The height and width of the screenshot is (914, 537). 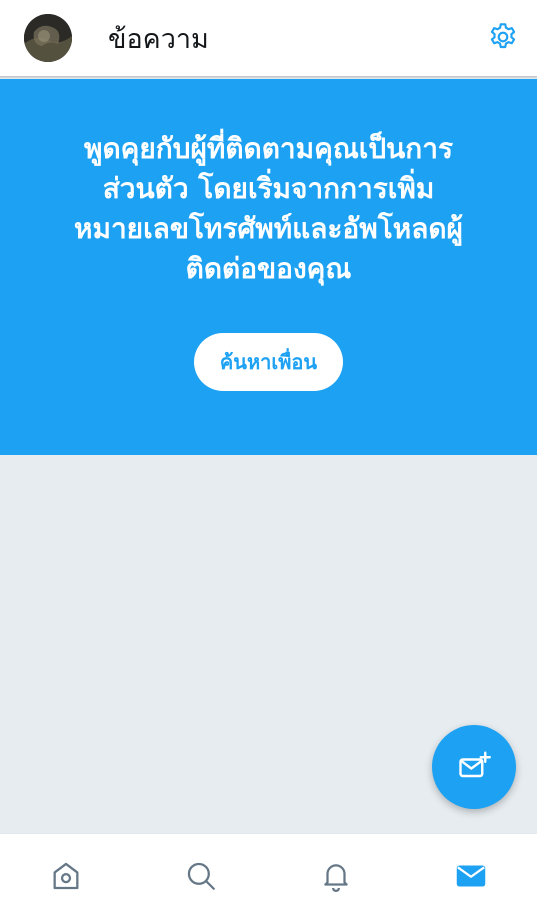 I want to click on find-friends-button: ค้นหาเพื่อน, so click(x=268, y=362).